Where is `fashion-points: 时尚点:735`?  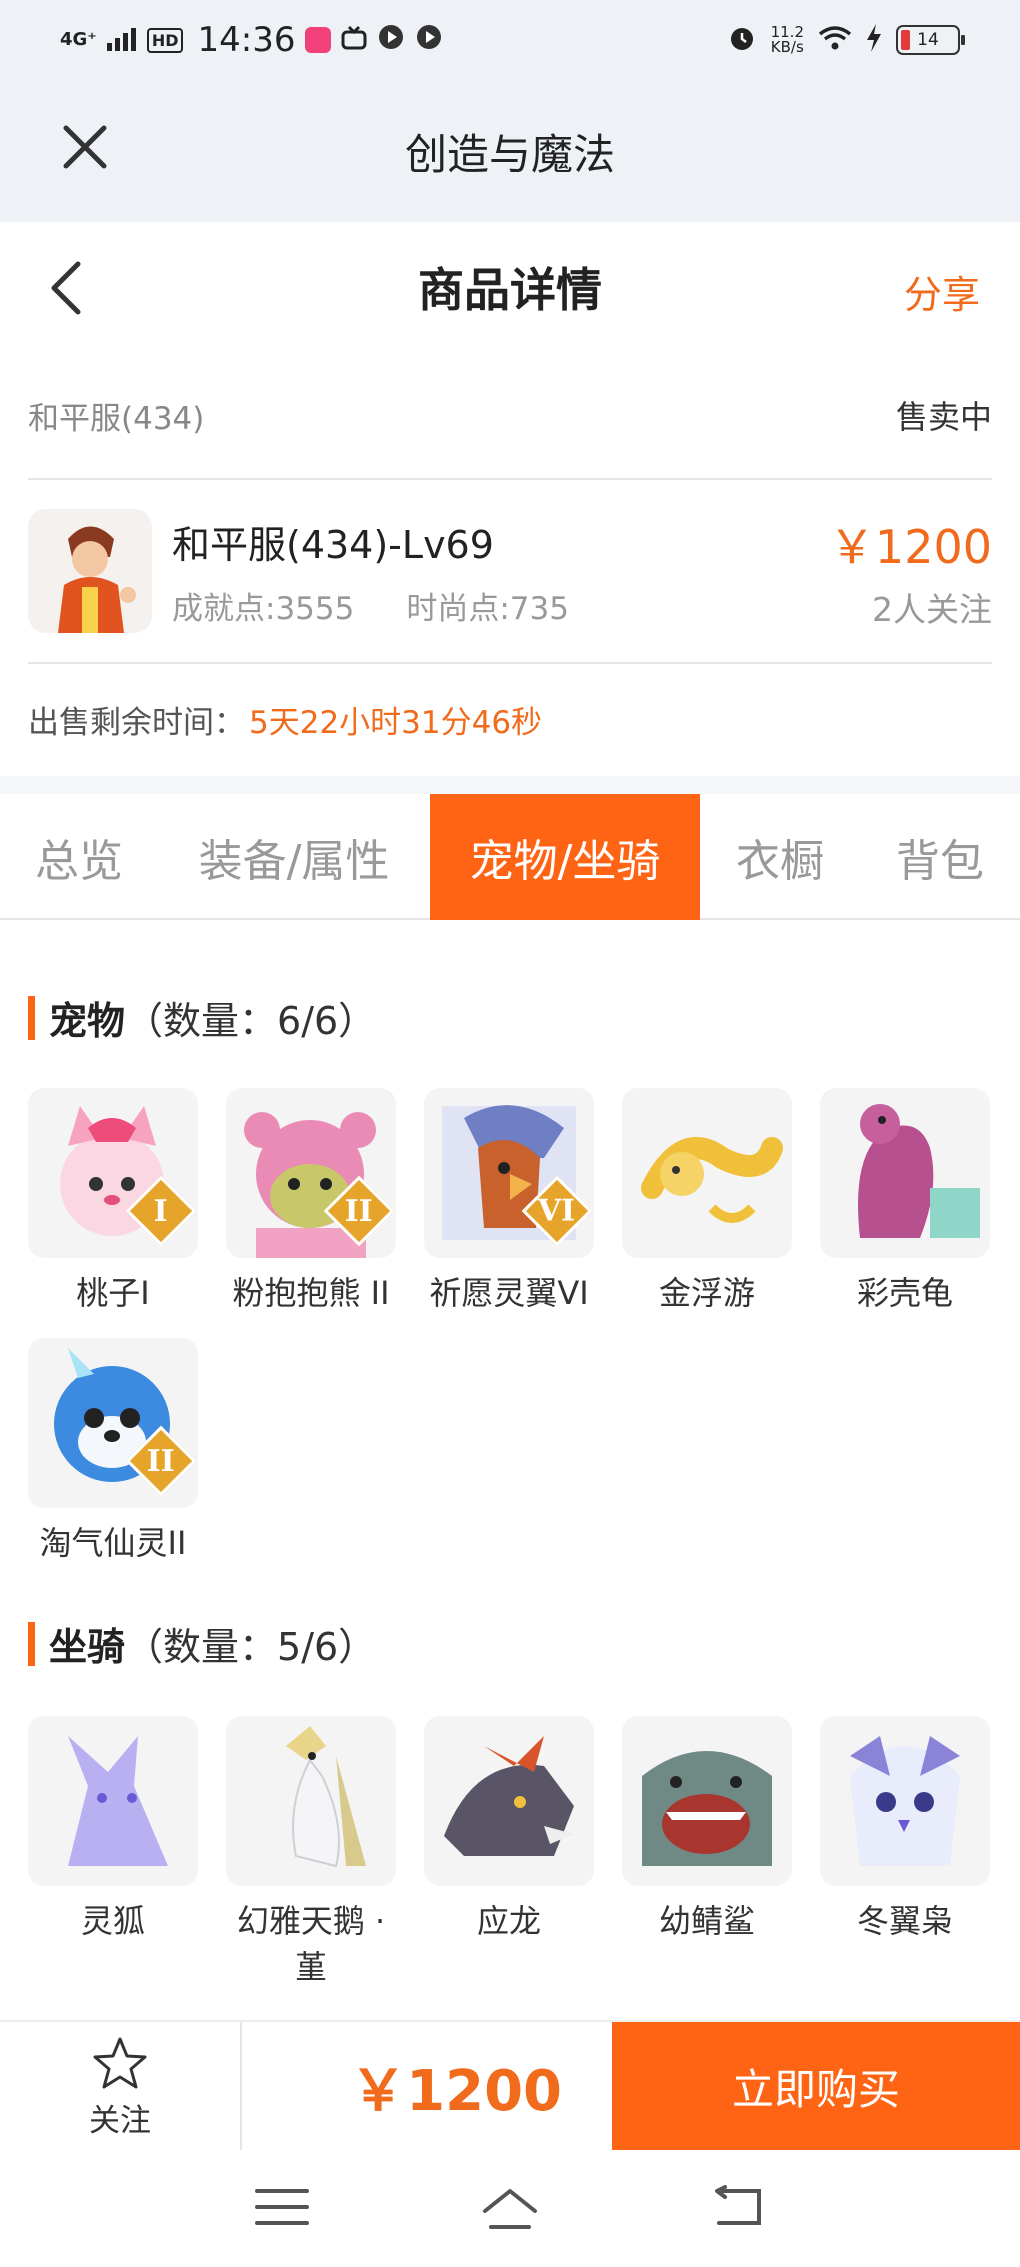 fashion-points: 时尚点:735 is located at coordinates (487, 609).